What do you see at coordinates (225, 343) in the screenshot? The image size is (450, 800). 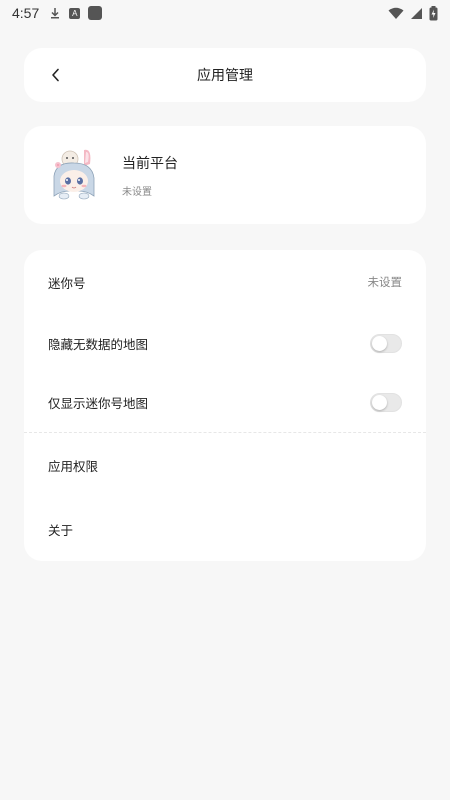 I see `settings-row-hide-no-data-maps: 隐藏无数据的地图` at bounding box center [225, 343].